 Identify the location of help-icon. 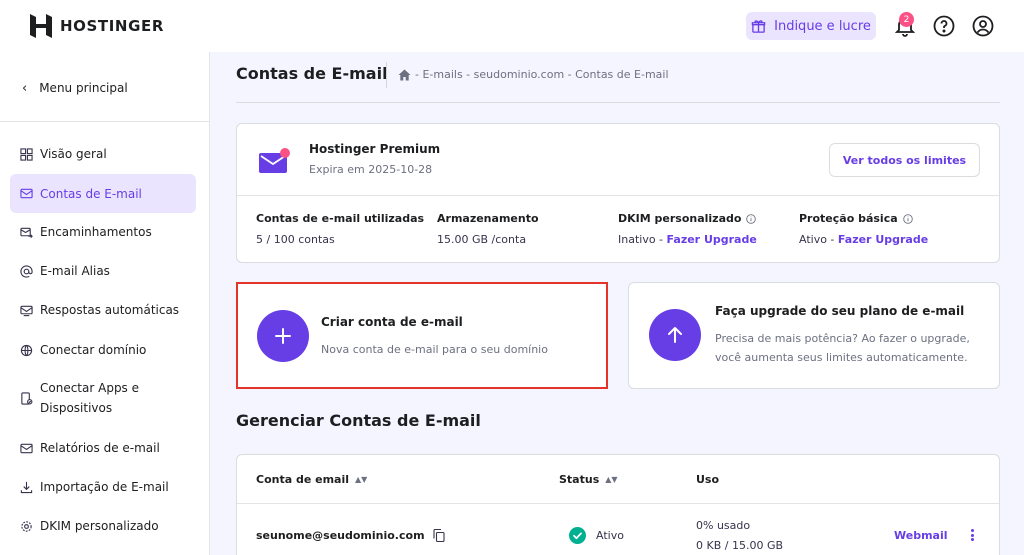
(944, 26).